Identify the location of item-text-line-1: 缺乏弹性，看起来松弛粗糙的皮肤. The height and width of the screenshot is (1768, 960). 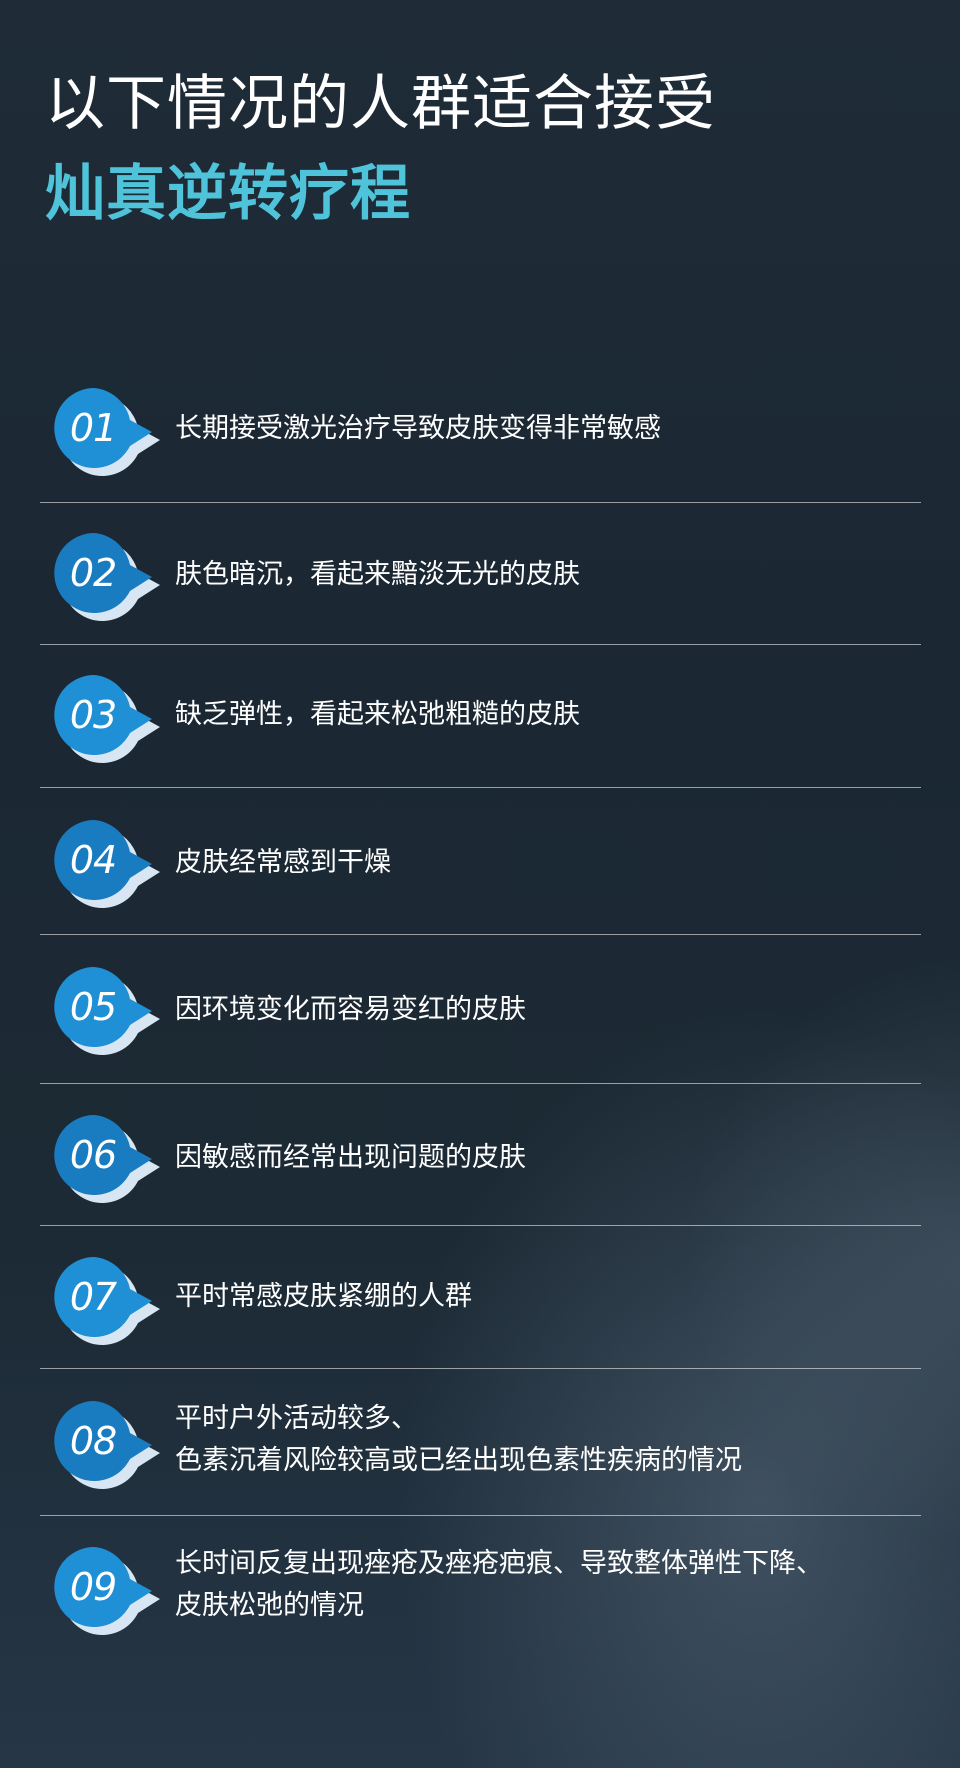
(377, 714).